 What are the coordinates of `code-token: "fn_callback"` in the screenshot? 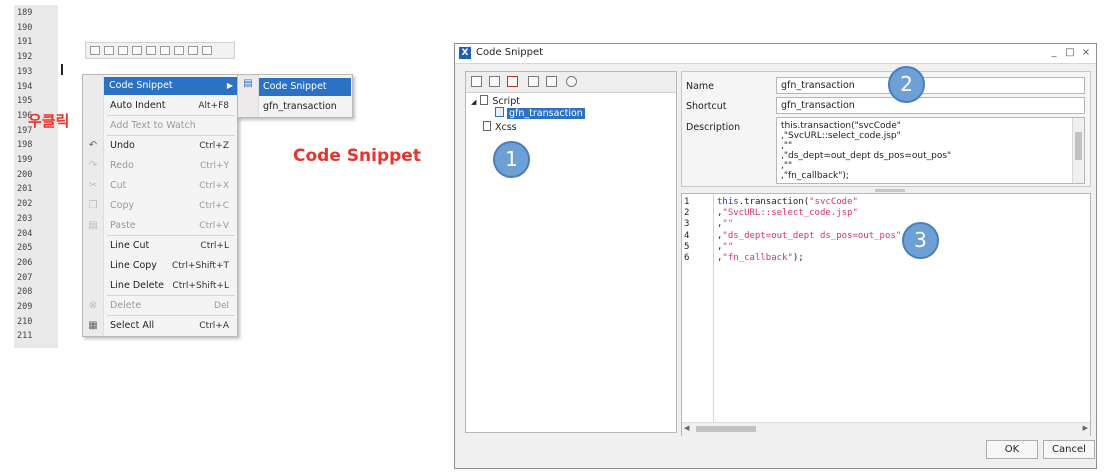 It's located at (757, 258).